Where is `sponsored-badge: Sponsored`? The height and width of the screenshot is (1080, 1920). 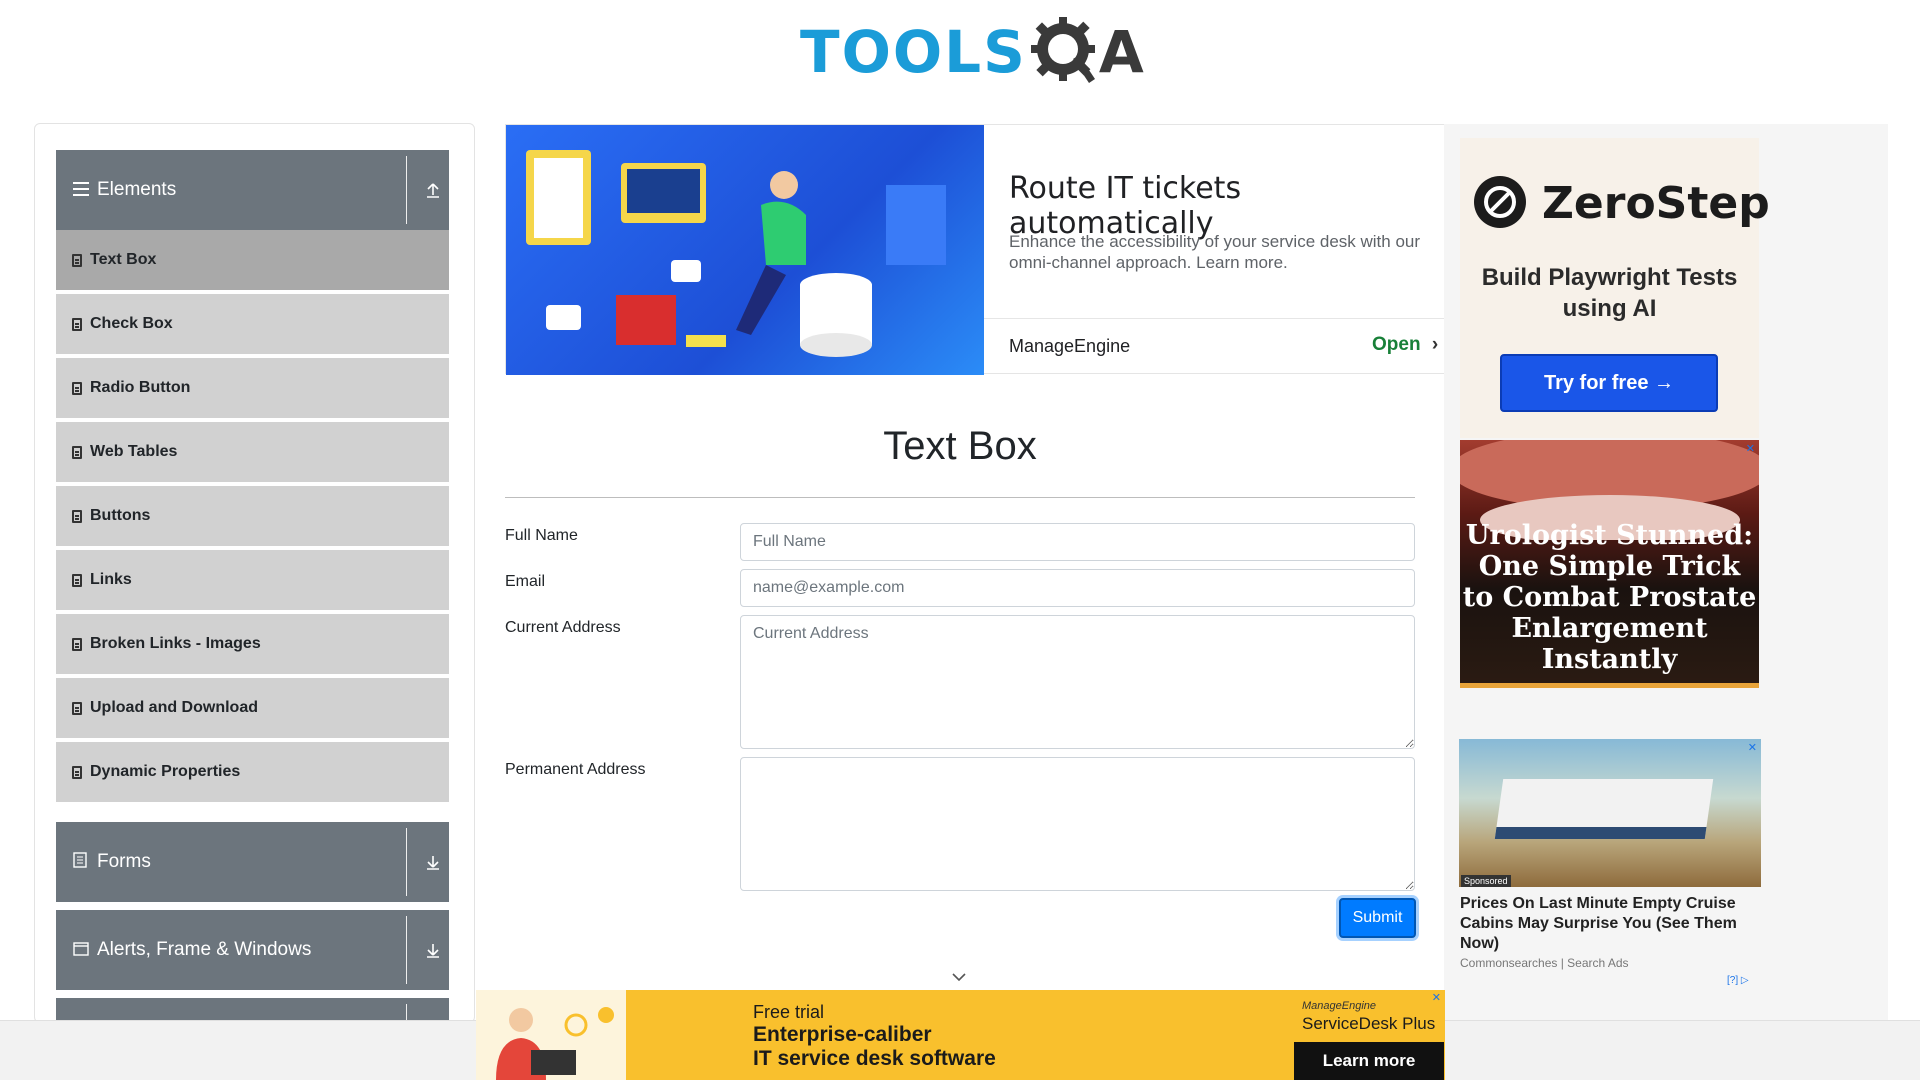
sponsored-badge: Sponsored is located at coordinates (1486, 881).